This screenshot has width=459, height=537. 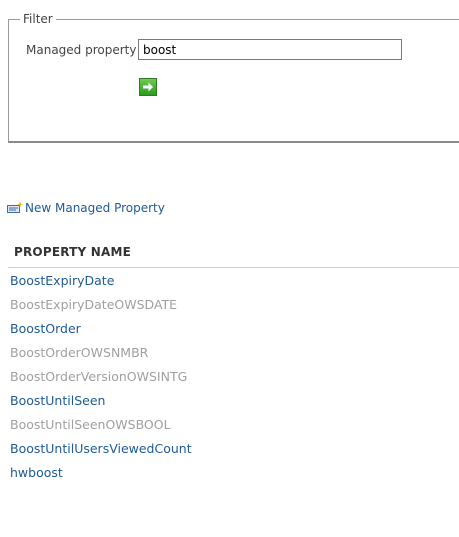 What do you see at coordinates (101, 453) in the screenshot?
I see `property-row-link: BoostUntilUsersViewedCount` at bounding box center [101, 453].